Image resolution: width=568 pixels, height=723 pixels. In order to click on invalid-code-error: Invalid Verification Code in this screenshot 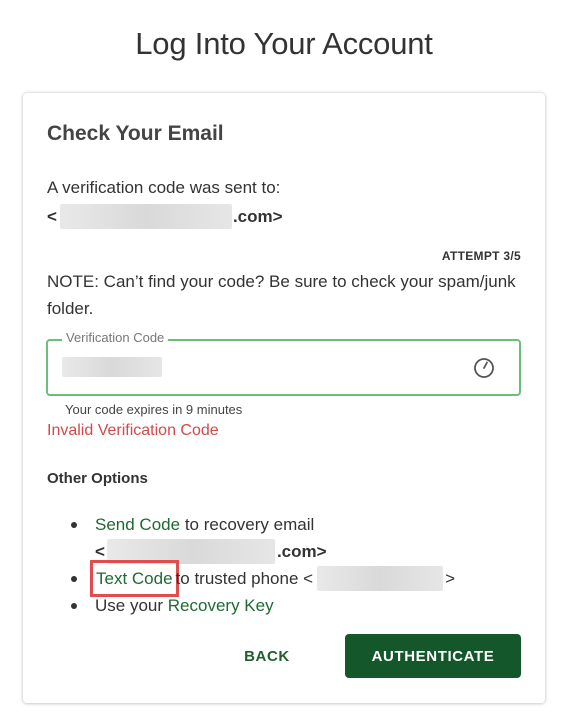, I will do `click(133, 430)`.